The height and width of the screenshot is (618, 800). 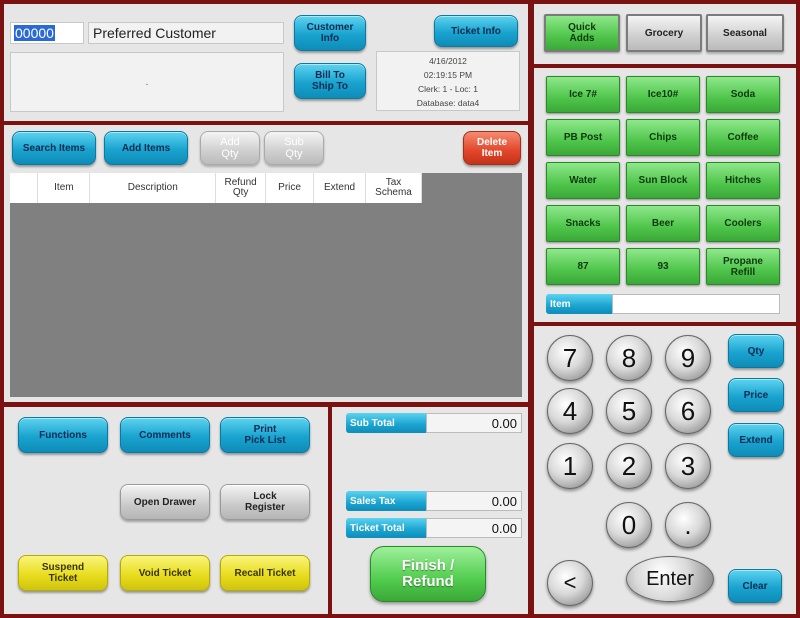 What do you see at coordinates (570, 466) in the screenshot?
I see `key-1: 1` at bounding box center [570, 466].